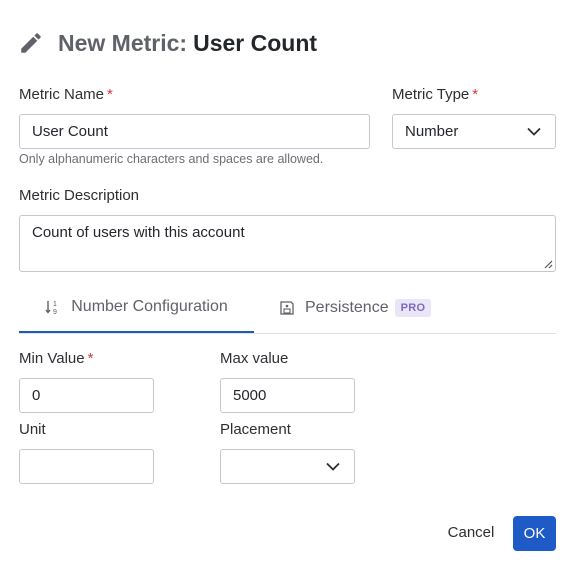 The image size is (579, 569). I want to click on metric-name-label: Metric Name *, so click(66, 94).